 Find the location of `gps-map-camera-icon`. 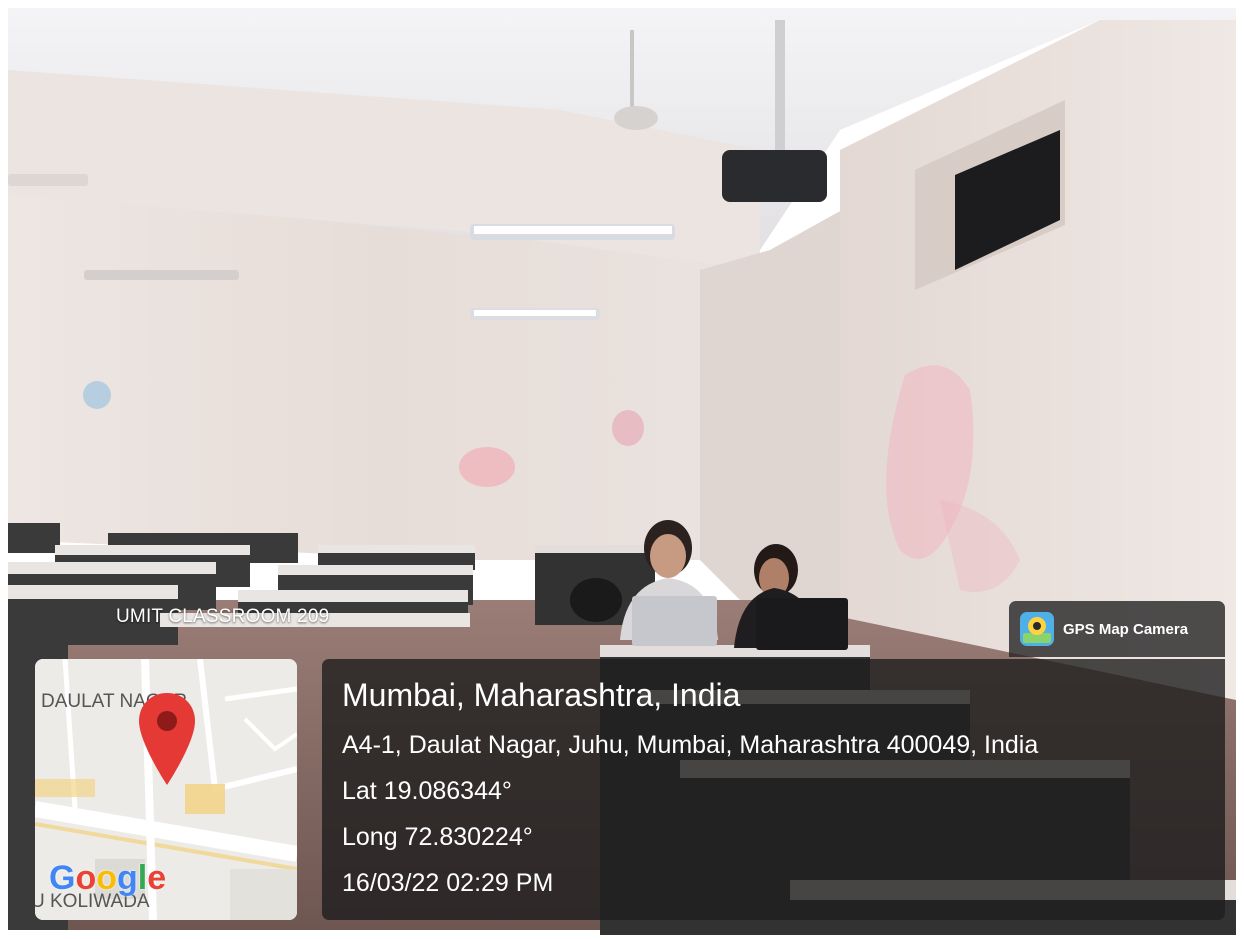

gps-map-camera-icon is located at coordinates (1037, 629).